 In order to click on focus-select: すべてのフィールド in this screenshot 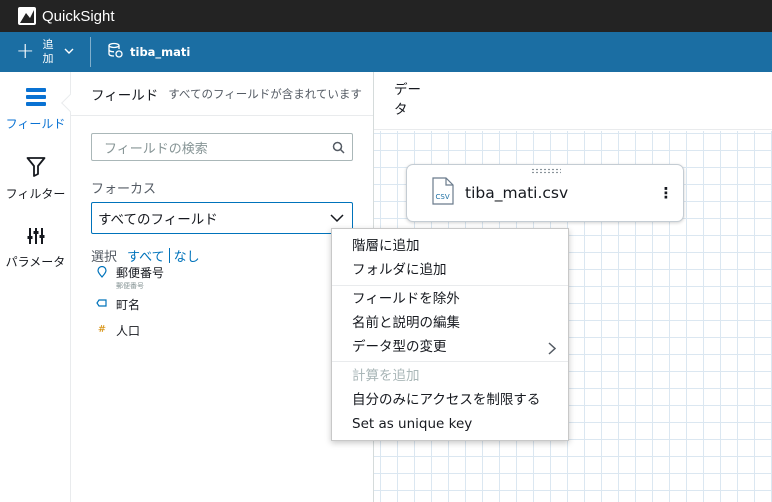, I will do `click(222, 218)`.